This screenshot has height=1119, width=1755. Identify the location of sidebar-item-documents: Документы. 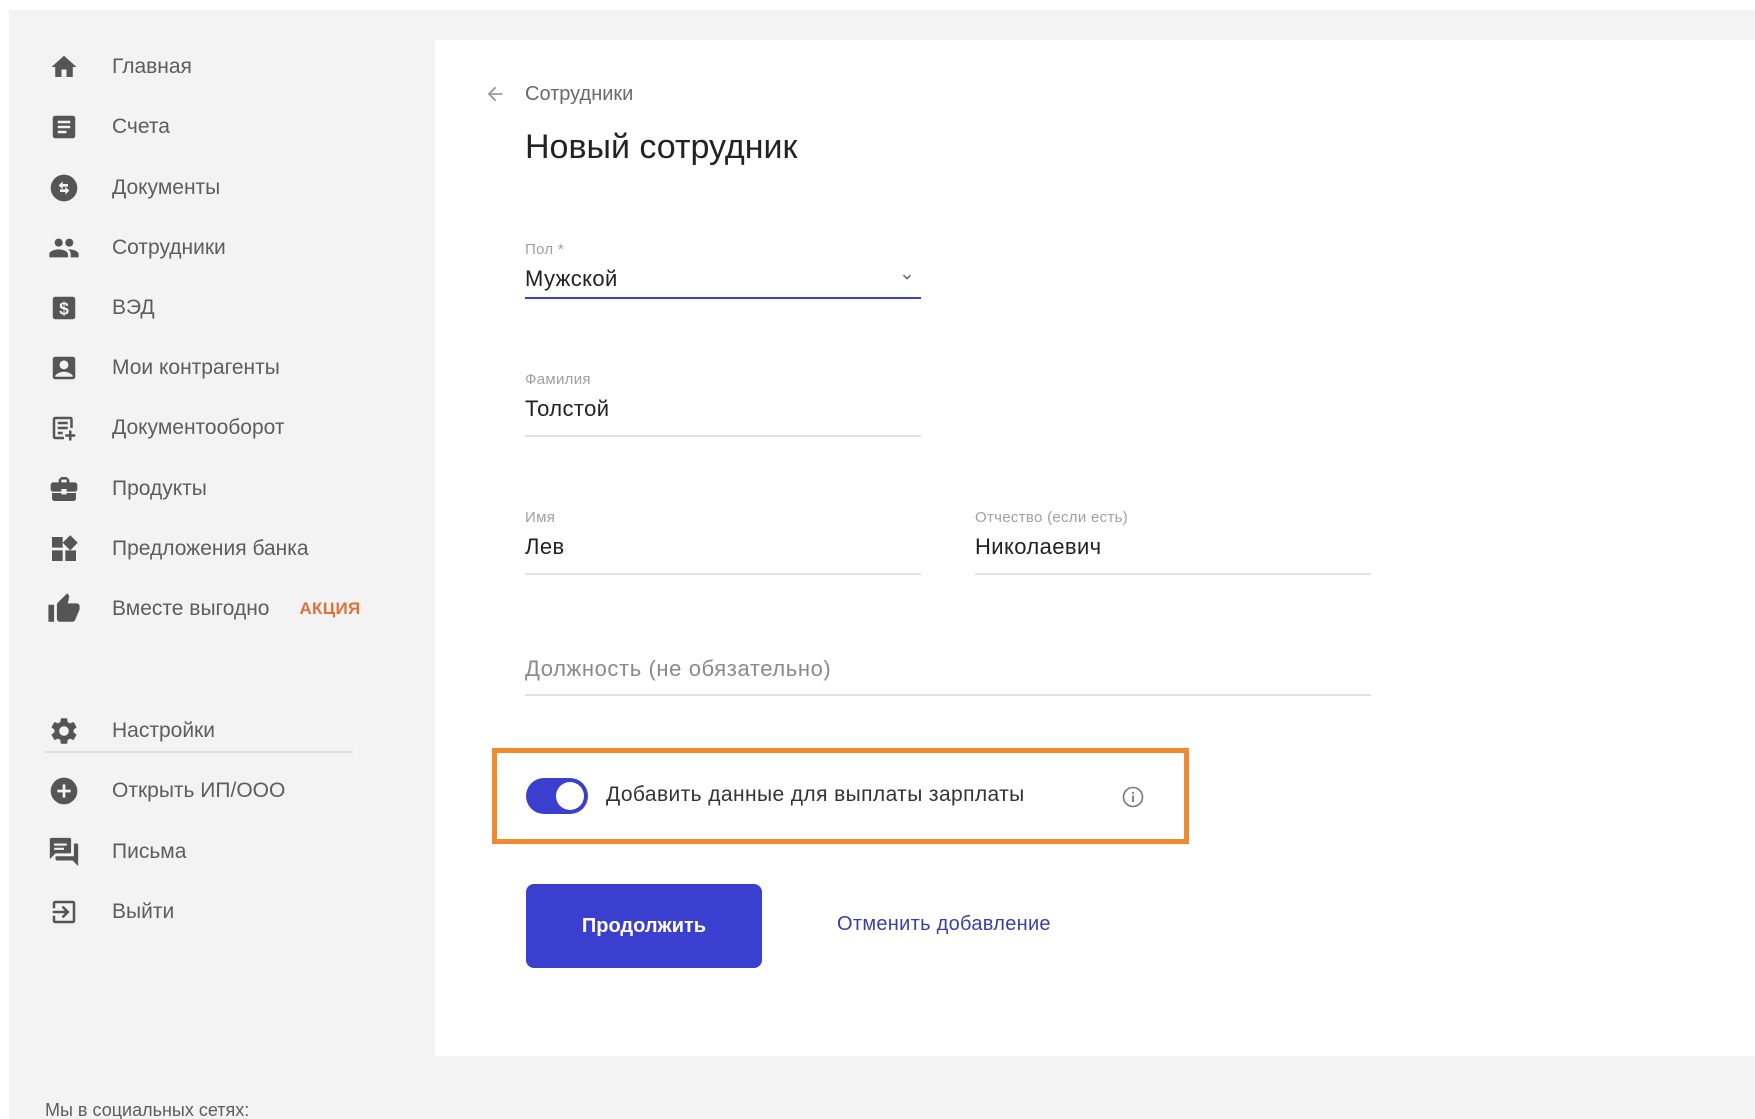
(132, 188).